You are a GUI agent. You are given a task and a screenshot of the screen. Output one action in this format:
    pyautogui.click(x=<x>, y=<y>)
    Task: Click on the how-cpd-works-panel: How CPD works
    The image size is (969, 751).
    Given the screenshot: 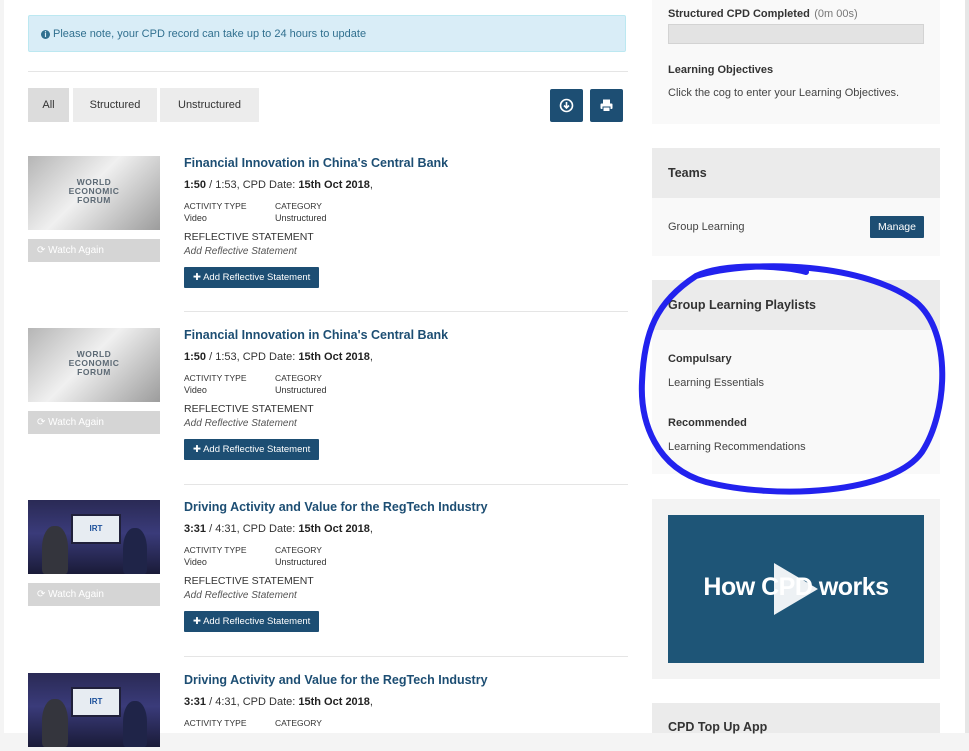 What is the action you would take?
    pyautogui.click(x=796, y=589)
    